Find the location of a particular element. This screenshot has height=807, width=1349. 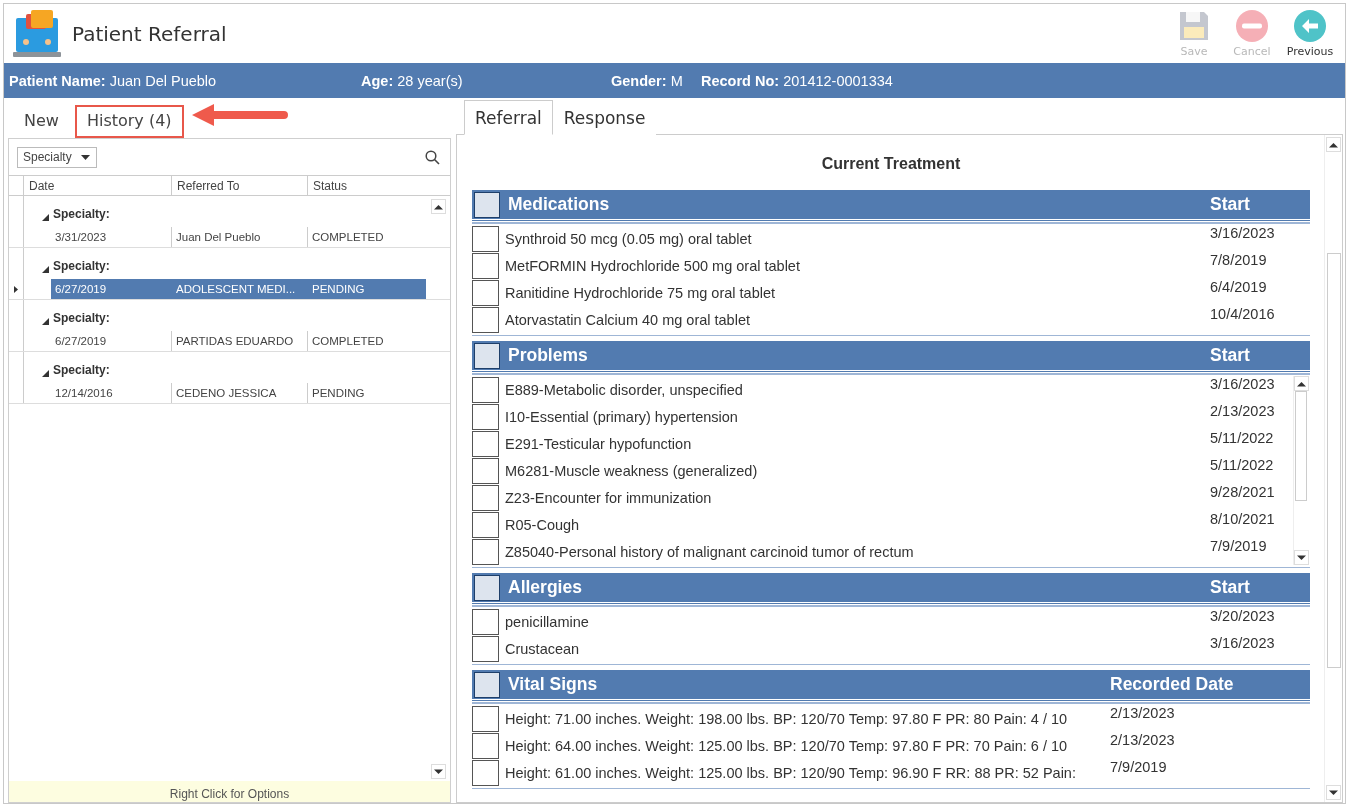

column-header: Recorded Date is located at coordinates (1172, 684).